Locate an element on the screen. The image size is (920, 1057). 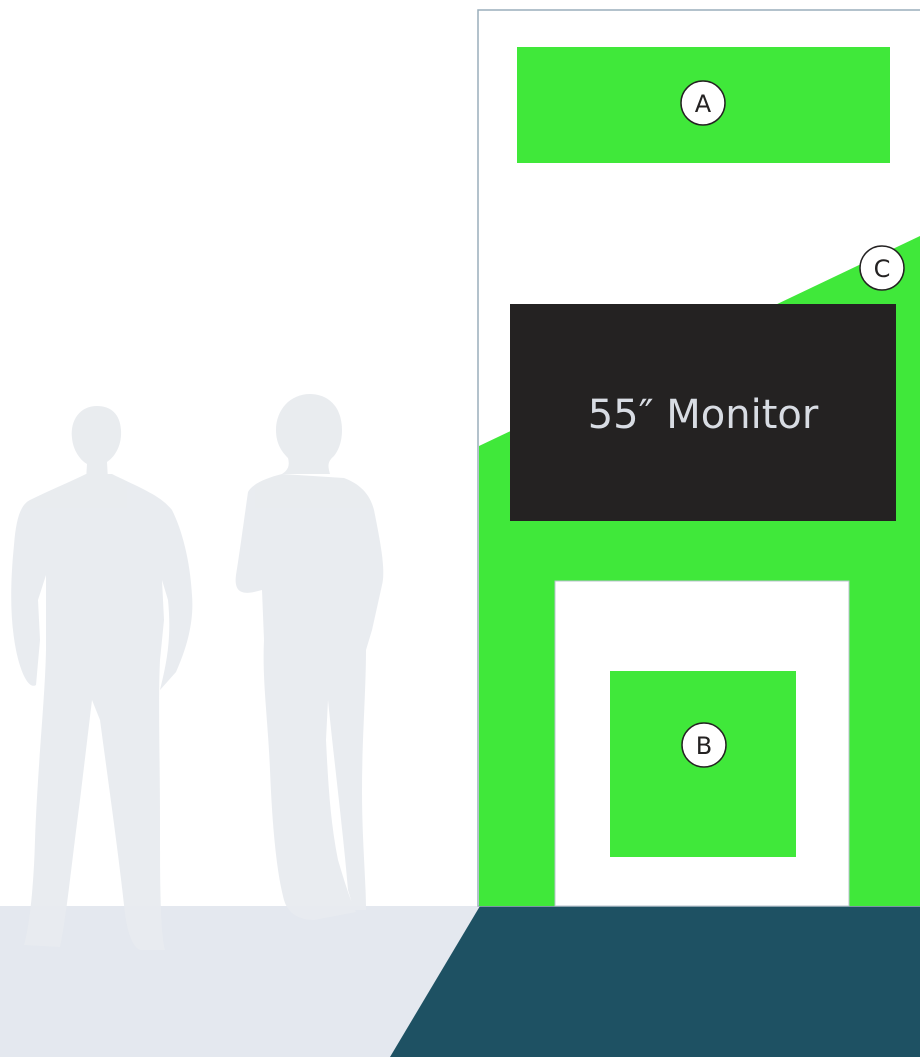
marker-c: C is located at coordinates (882, 268).